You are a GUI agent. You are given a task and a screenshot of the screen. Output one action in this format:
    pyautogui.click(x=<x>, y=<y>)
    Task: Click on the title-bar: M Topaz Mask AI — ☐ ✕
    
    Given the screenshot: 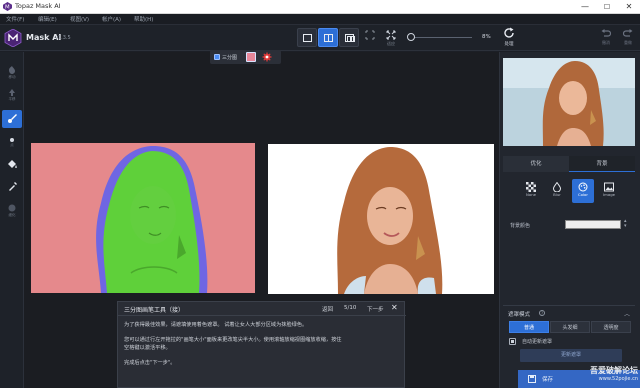 What is the action you would take?
    pyautogui.click(x=320, y=7)
    